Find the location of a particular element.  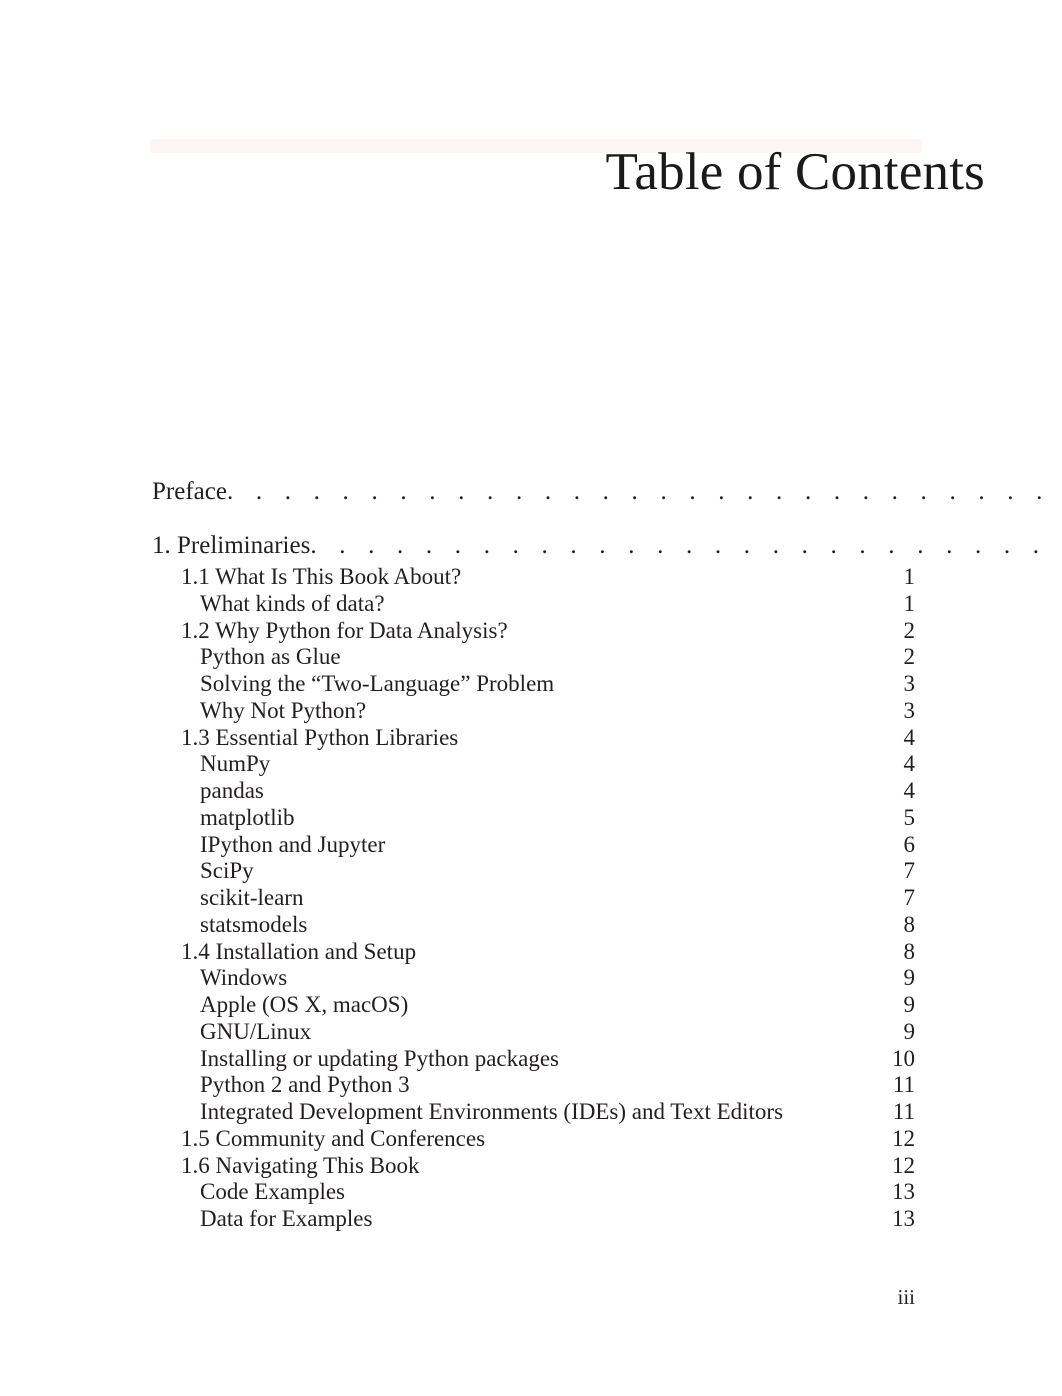

toc-entry-label: GNU/Linux is located at coordinates (256, 1031).